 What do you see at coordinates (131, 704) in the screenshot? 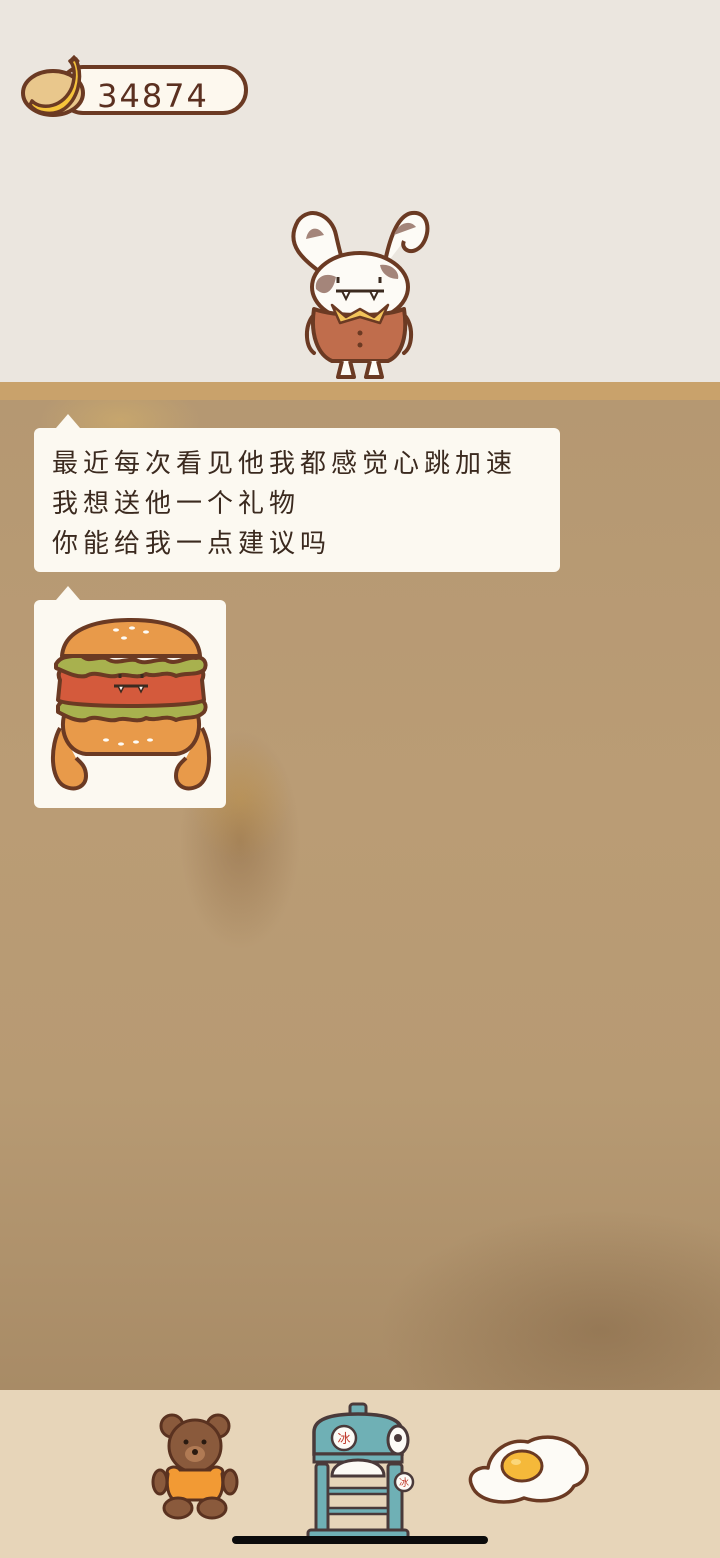
I see `burger-monster-icon` at bounding box center [131, 704].